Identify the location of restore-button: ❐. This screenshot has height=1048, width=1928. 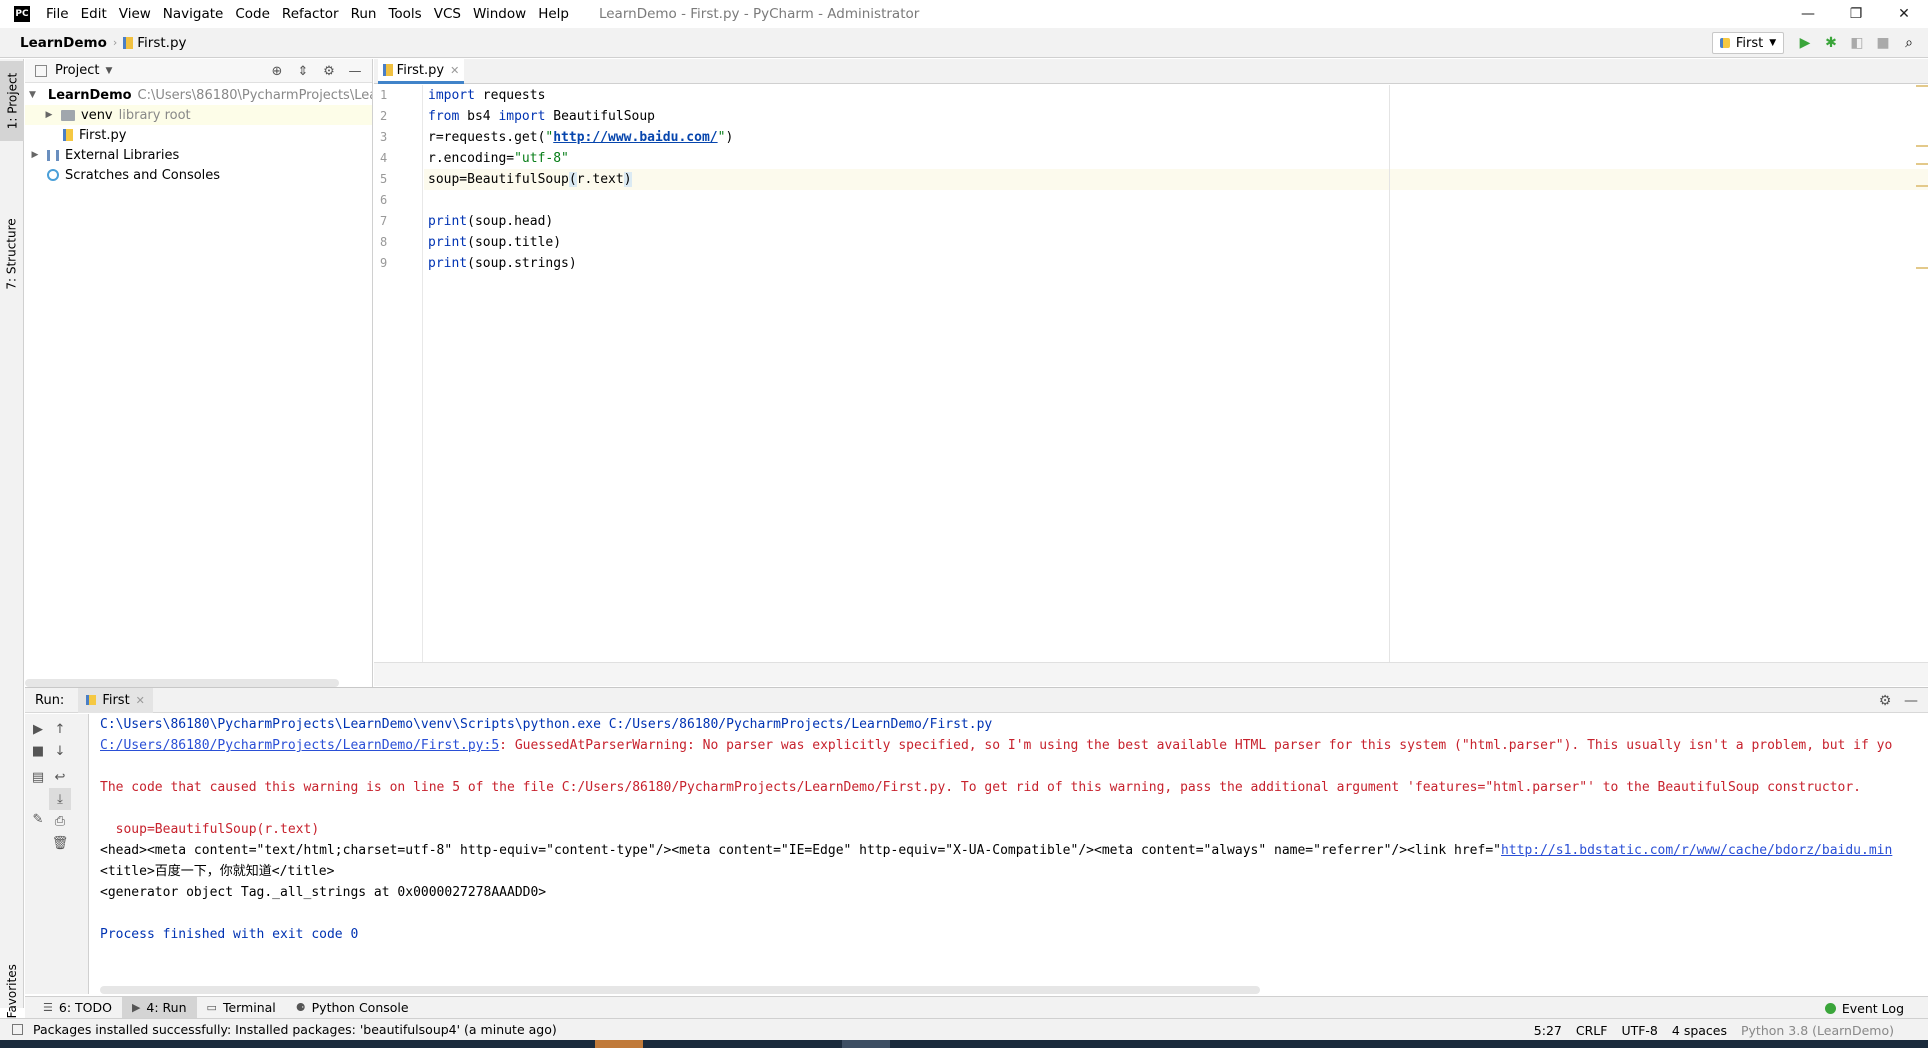
(1856, 14).